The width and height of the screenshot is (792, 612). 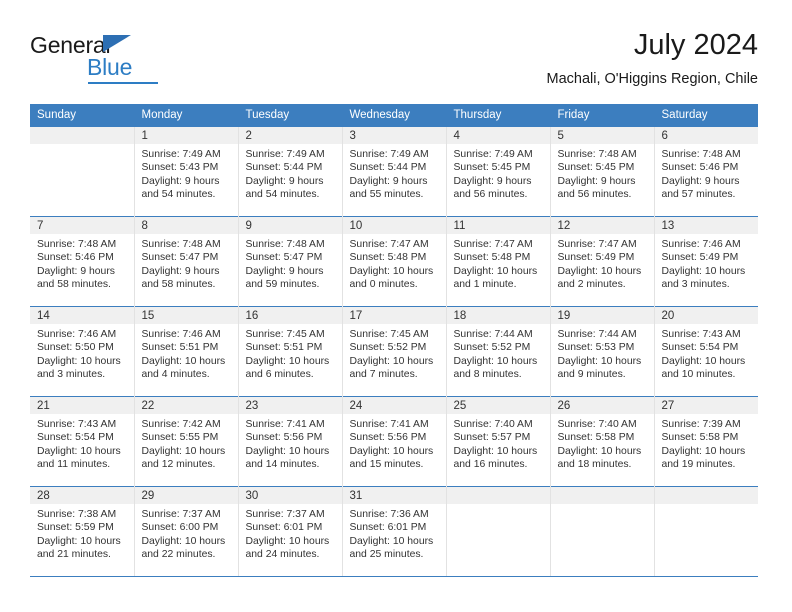 What do you see at coordinates (652, 79) in the screenshot?
I see `page-subtitle: Machali, O'Higgins Region, Chile` at bounding box center [652, 79].